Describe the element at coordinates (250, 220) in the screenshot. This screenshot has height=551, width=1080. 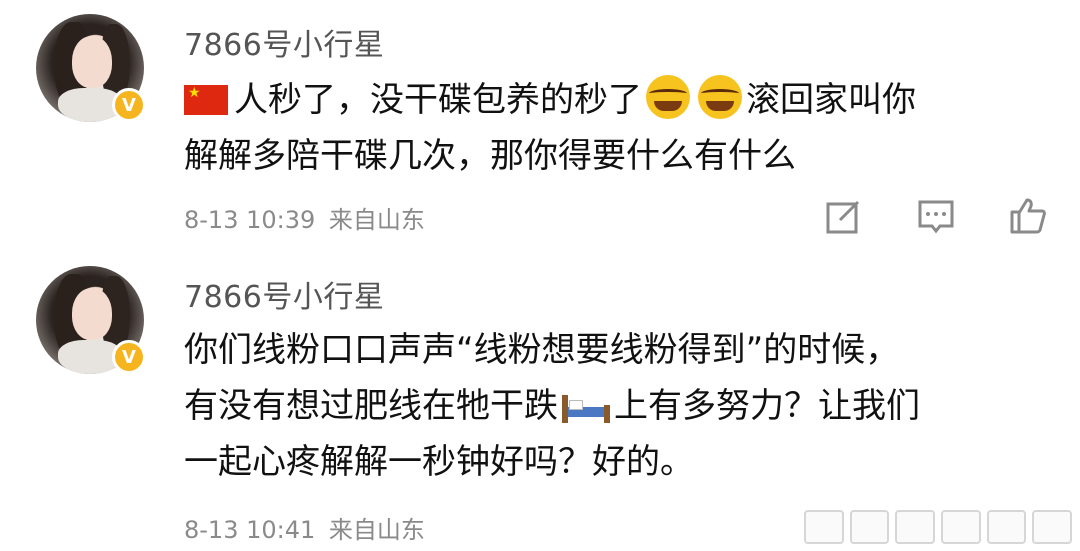
I see `timestamp: 8-13 10:39` at that location.